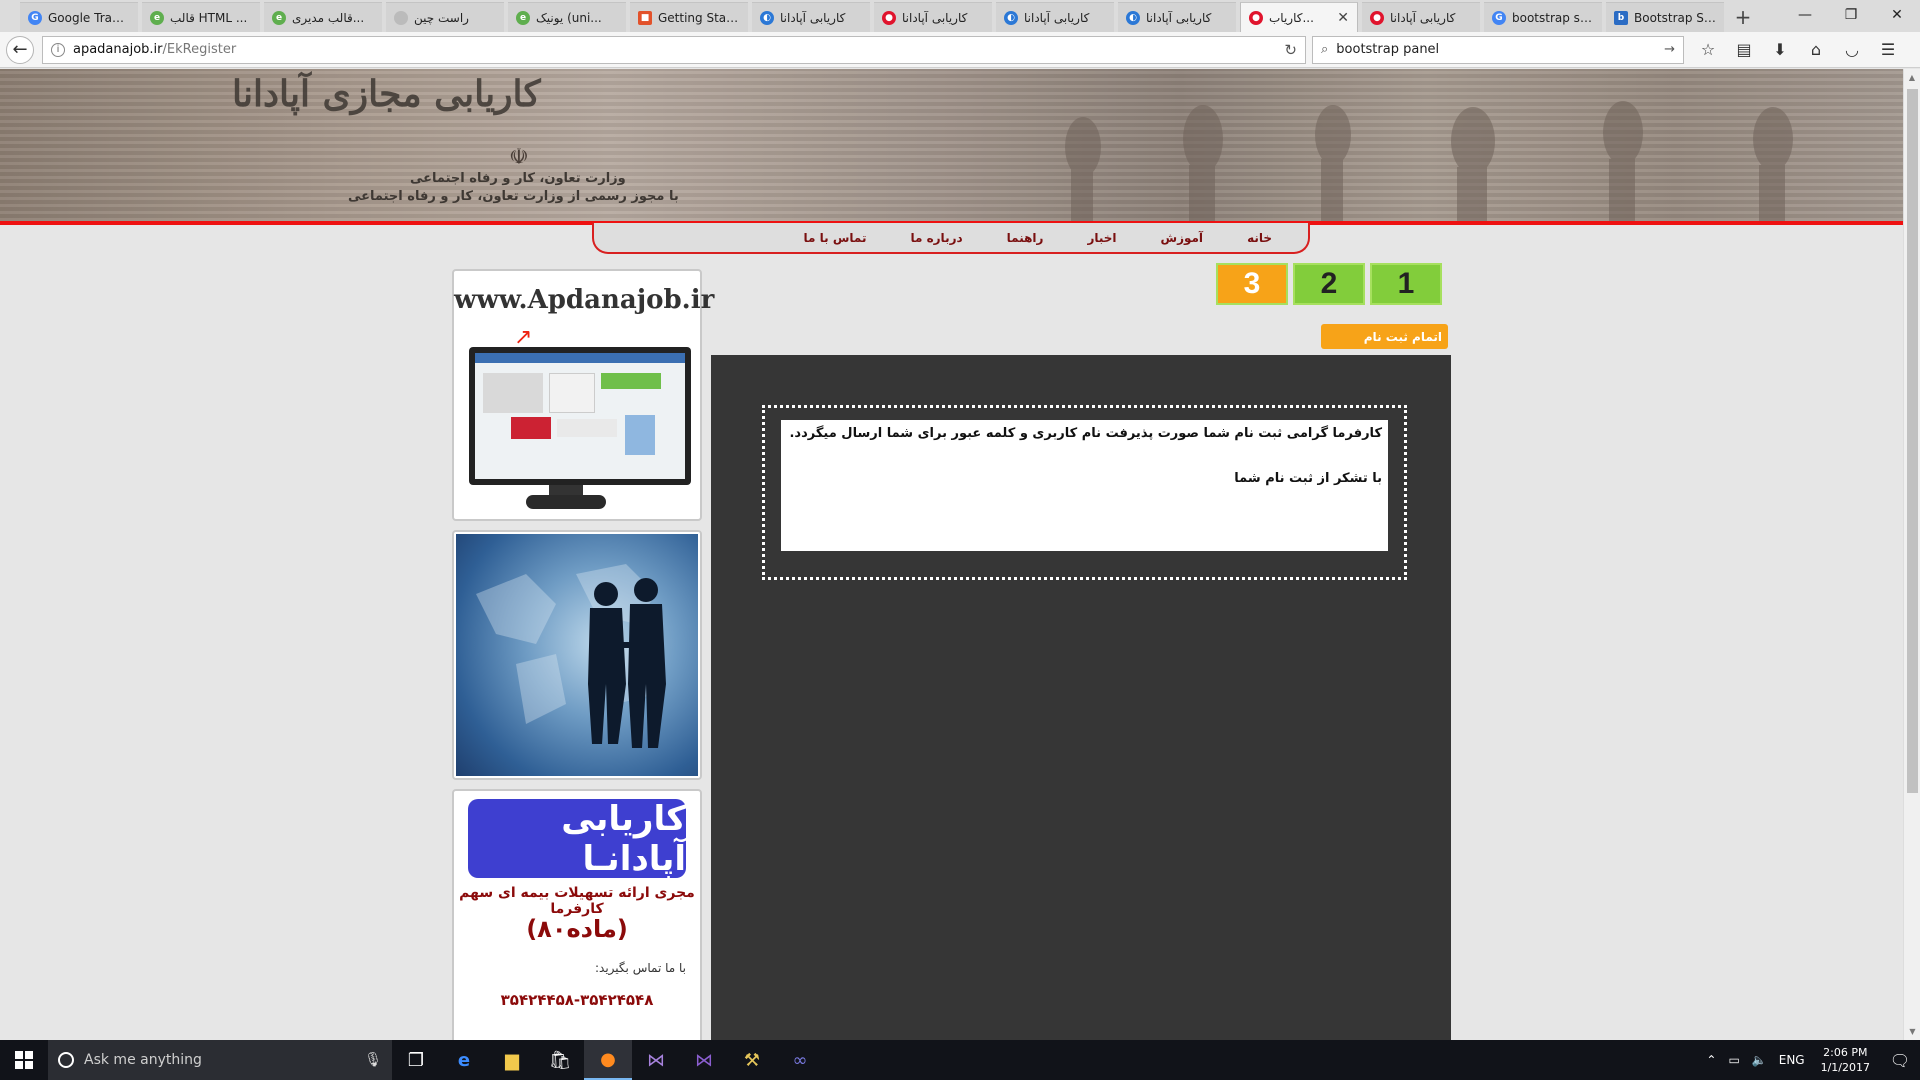 Image resolution: width=1920 pixels, height=1080 pixels. What do you see at coordinates (1406, 284) in the screenshot?
I see `step-1-indicator: 1` at bounding box center [1406, 284].